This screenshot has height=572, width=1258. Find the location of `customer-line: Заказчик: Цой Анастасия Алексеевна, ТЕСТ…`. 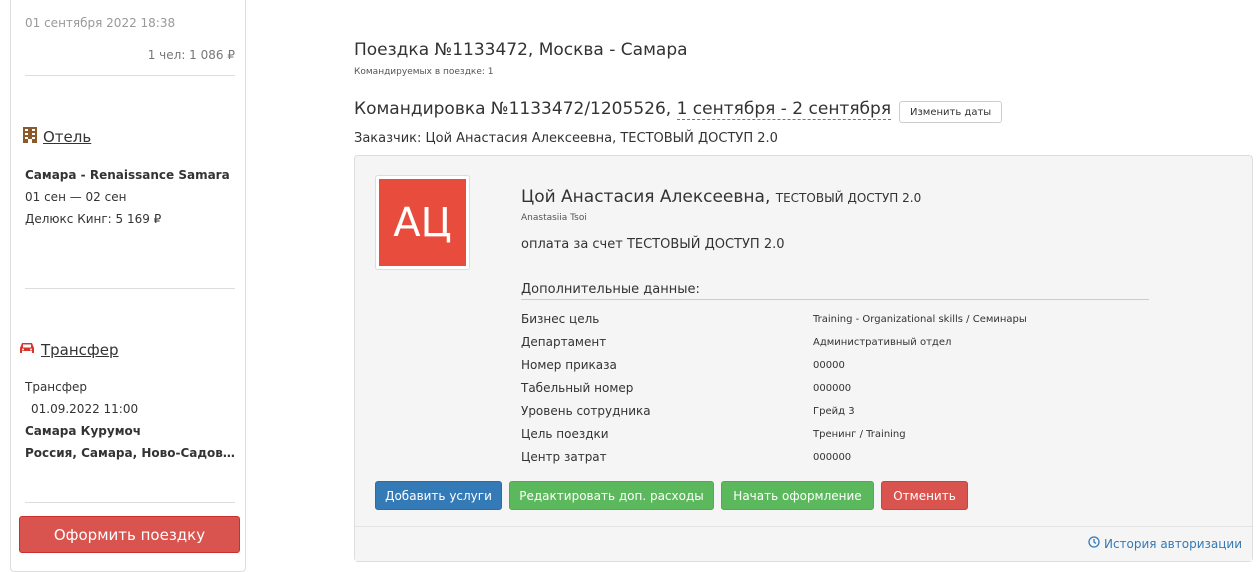

customer-line: Заказчик: Цой Анастасия Алексеевна, ТЕСТ… is located at coordinates (566, 138).